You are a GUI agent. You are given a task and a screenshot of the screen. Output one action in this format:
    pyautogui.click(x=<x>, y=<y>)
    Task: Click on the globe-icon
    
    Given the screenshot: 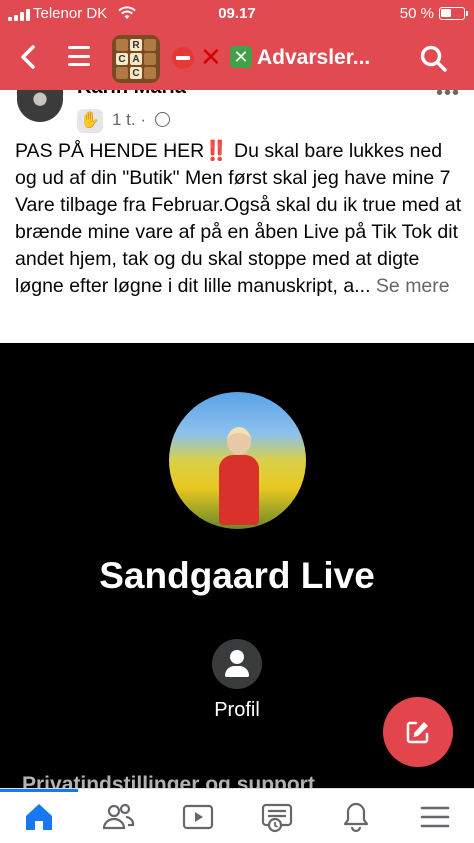 What is the action you would take?
    pyautogui.click(x=162, y=119)
    